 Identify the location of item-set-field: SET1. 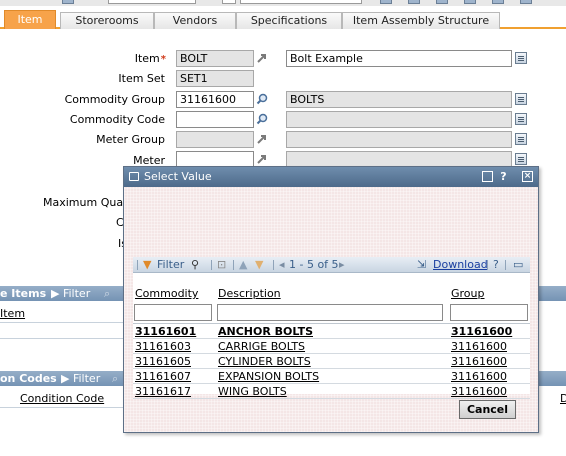
(215, 78).